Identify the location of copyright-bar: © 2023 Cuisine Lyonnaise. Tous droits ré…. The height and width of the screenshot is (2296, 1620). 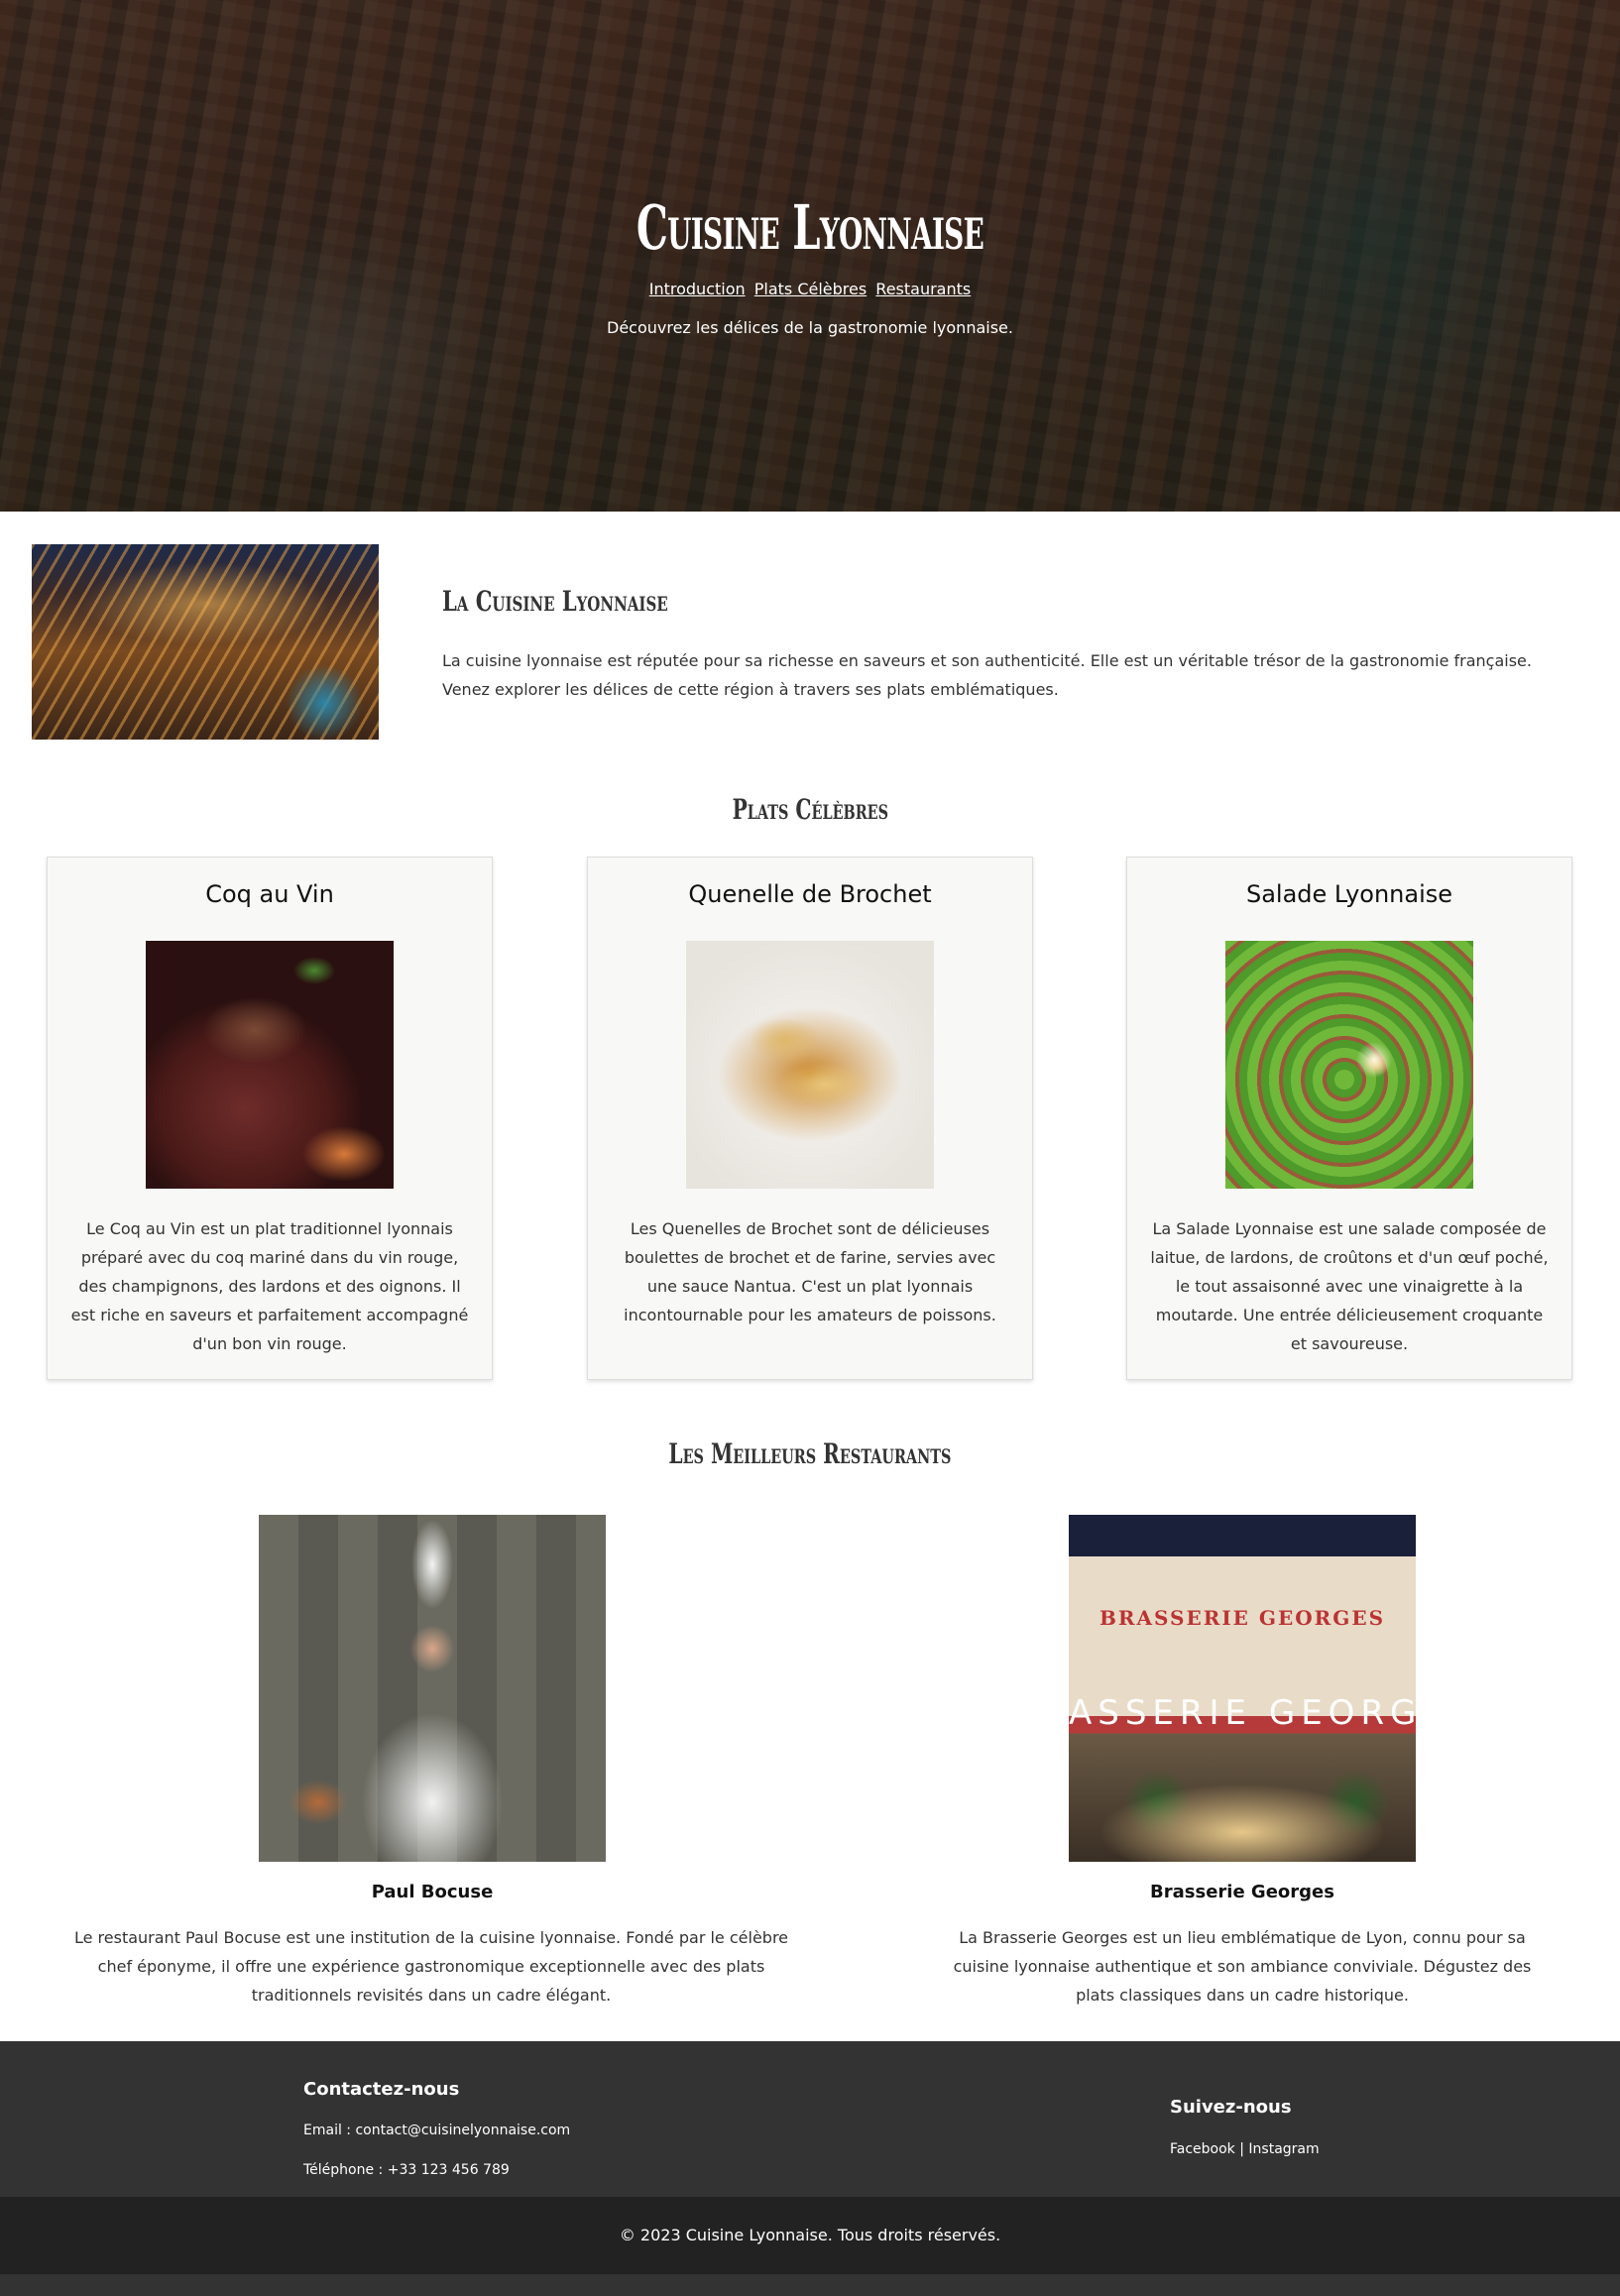
(810, 2235).